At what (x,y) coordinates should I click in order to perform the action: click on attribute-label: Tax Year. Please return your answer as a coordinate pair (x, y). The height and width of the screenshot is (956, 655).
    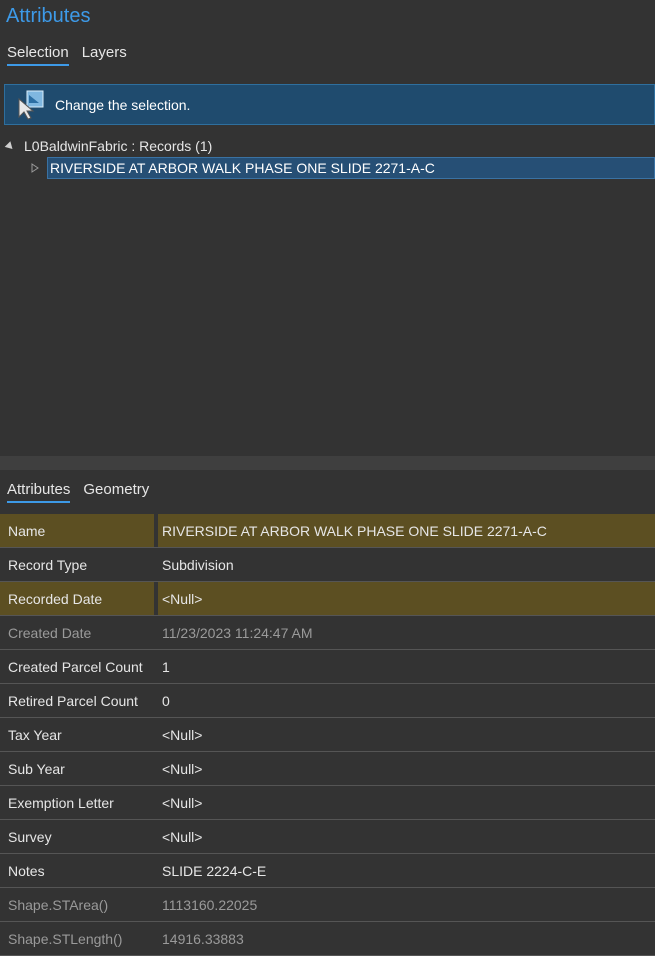
    Looking at the image, I should click on (79, 734).